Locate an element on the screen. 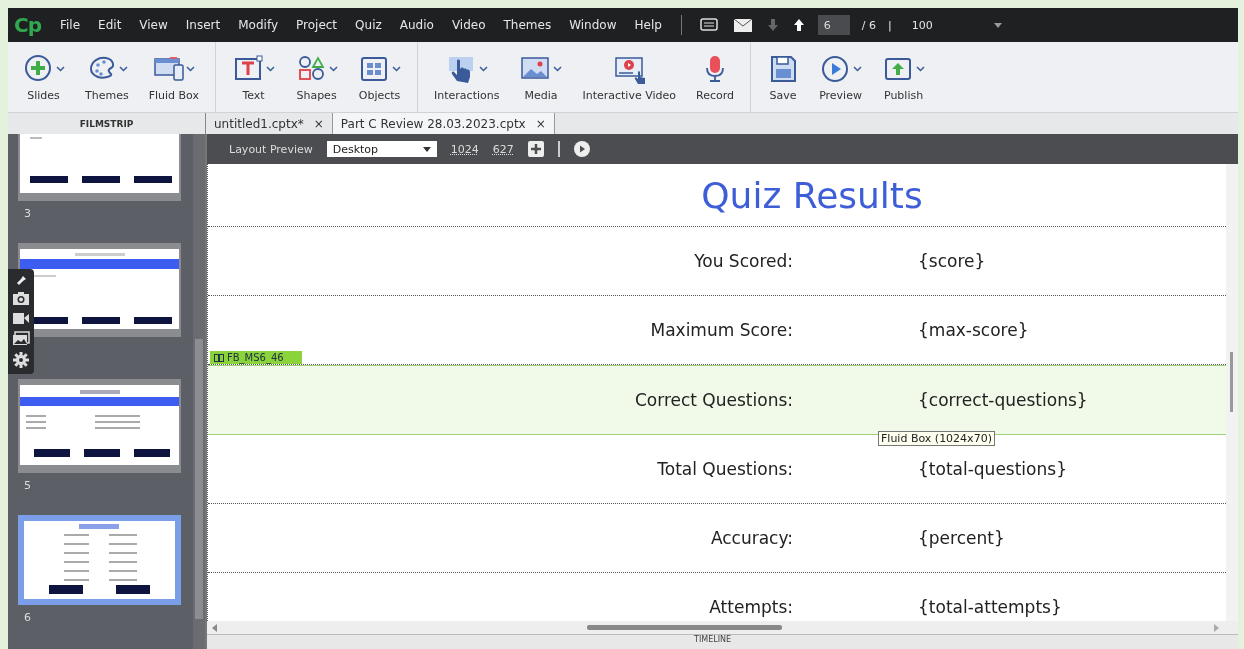  result-variable: {correct-questions} is located at coordinates (1003, 400).